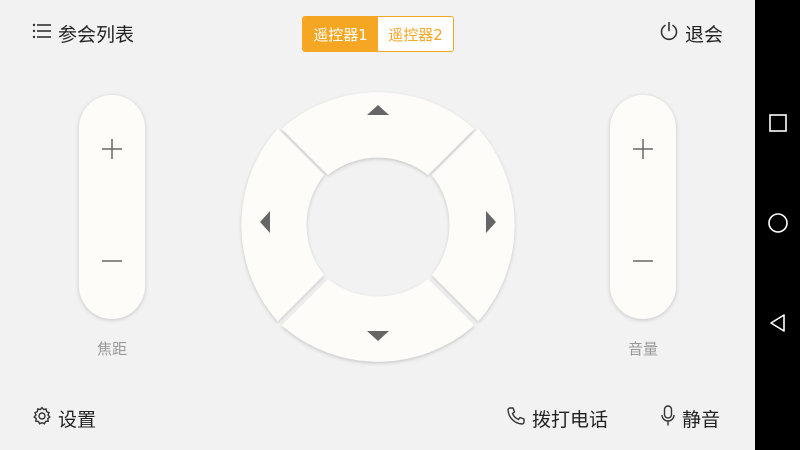 The image size is (800, 450). Describe the element at coordinates (112, 207) in the screenshot. I see `focus-control` at that location.